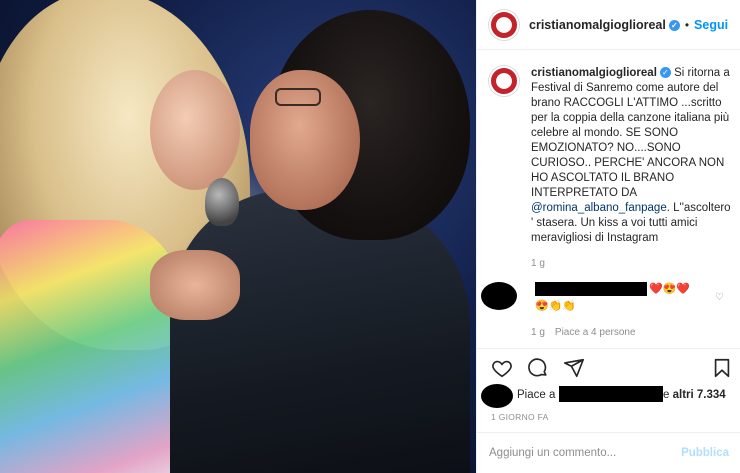 The height and width of the screenshot is (473, 740). What do you see at coordinates (195, 130) in the screenshot?
I see `woman-face` at bounding box center [195, 130].